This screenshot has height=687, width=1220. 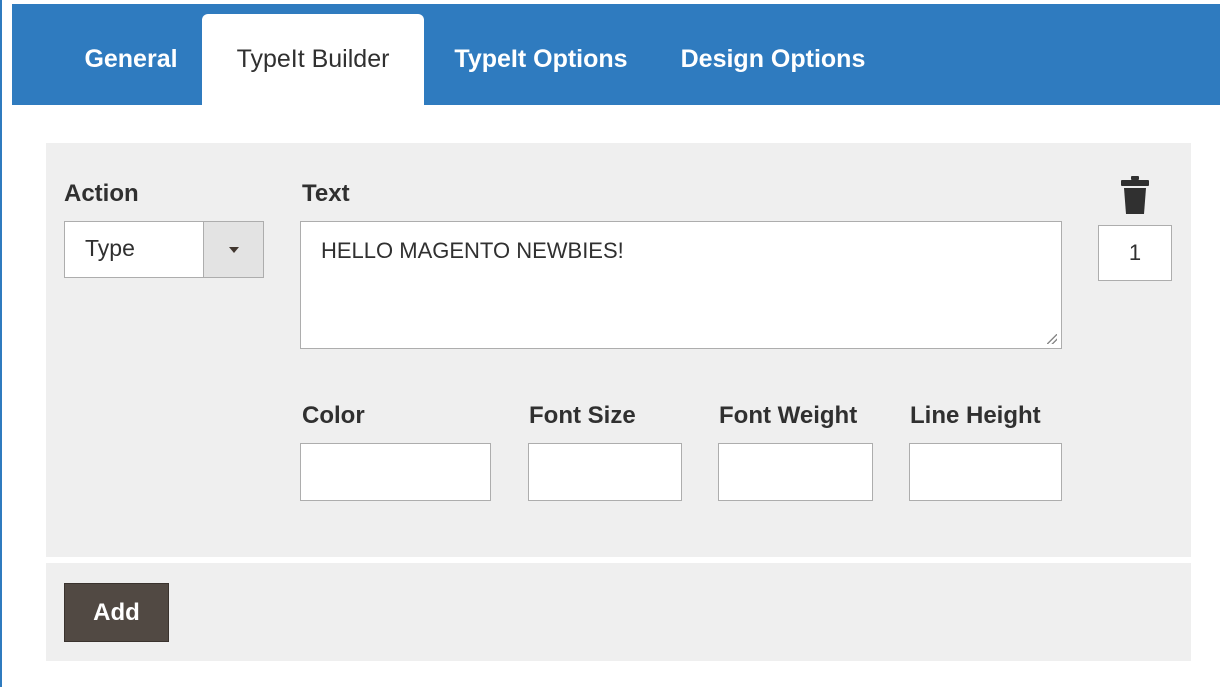 What do you see at coordinates (1135, 195) in the screenshot?
I see `trash-icon` at bounding box center [1135, 195].